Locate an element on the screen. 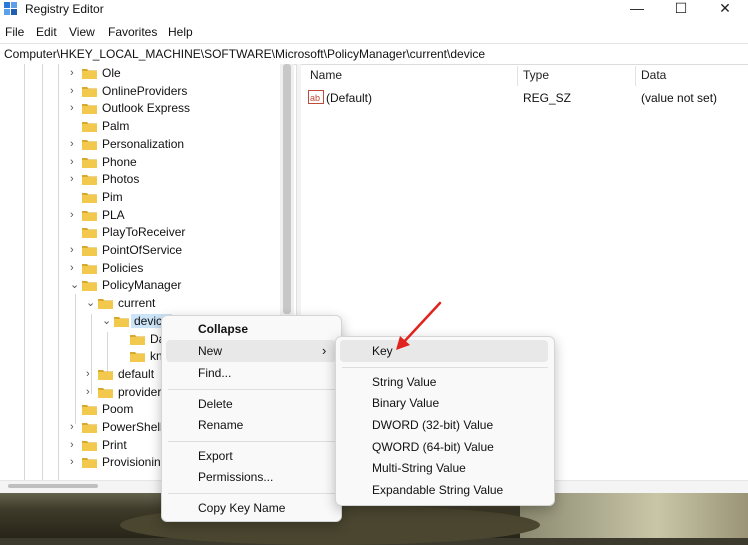 The width and height of the screenshot is (748, 545). tree-item: PlayToReceiver is located at coordinates (175, 233).